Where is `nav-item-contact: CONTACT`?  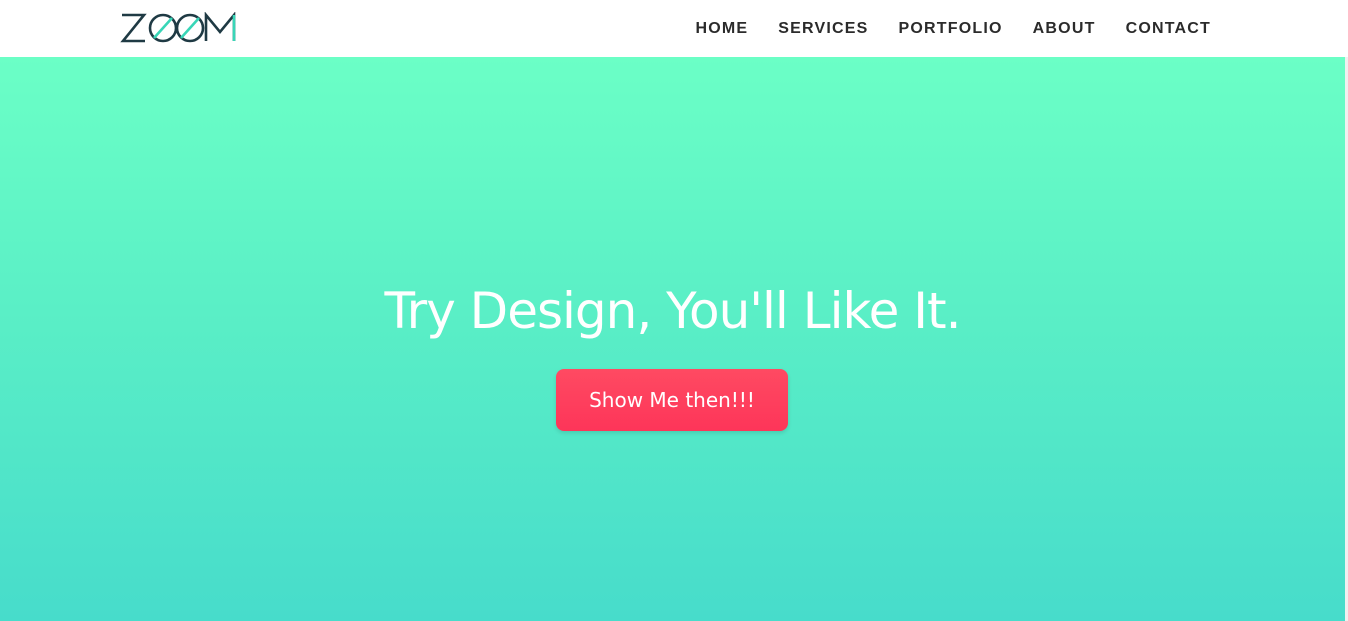
nav-item-contact: CONTACT is located at coordinates (1168, 29).